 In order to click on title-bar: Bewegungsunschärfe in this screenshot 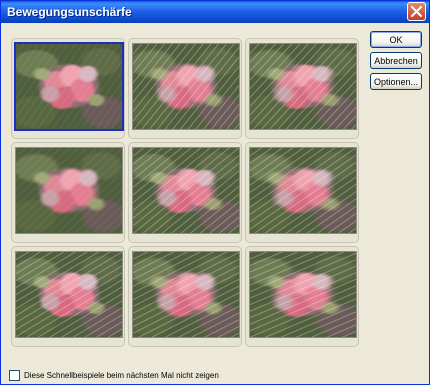, I will do `click(215, 12)`.